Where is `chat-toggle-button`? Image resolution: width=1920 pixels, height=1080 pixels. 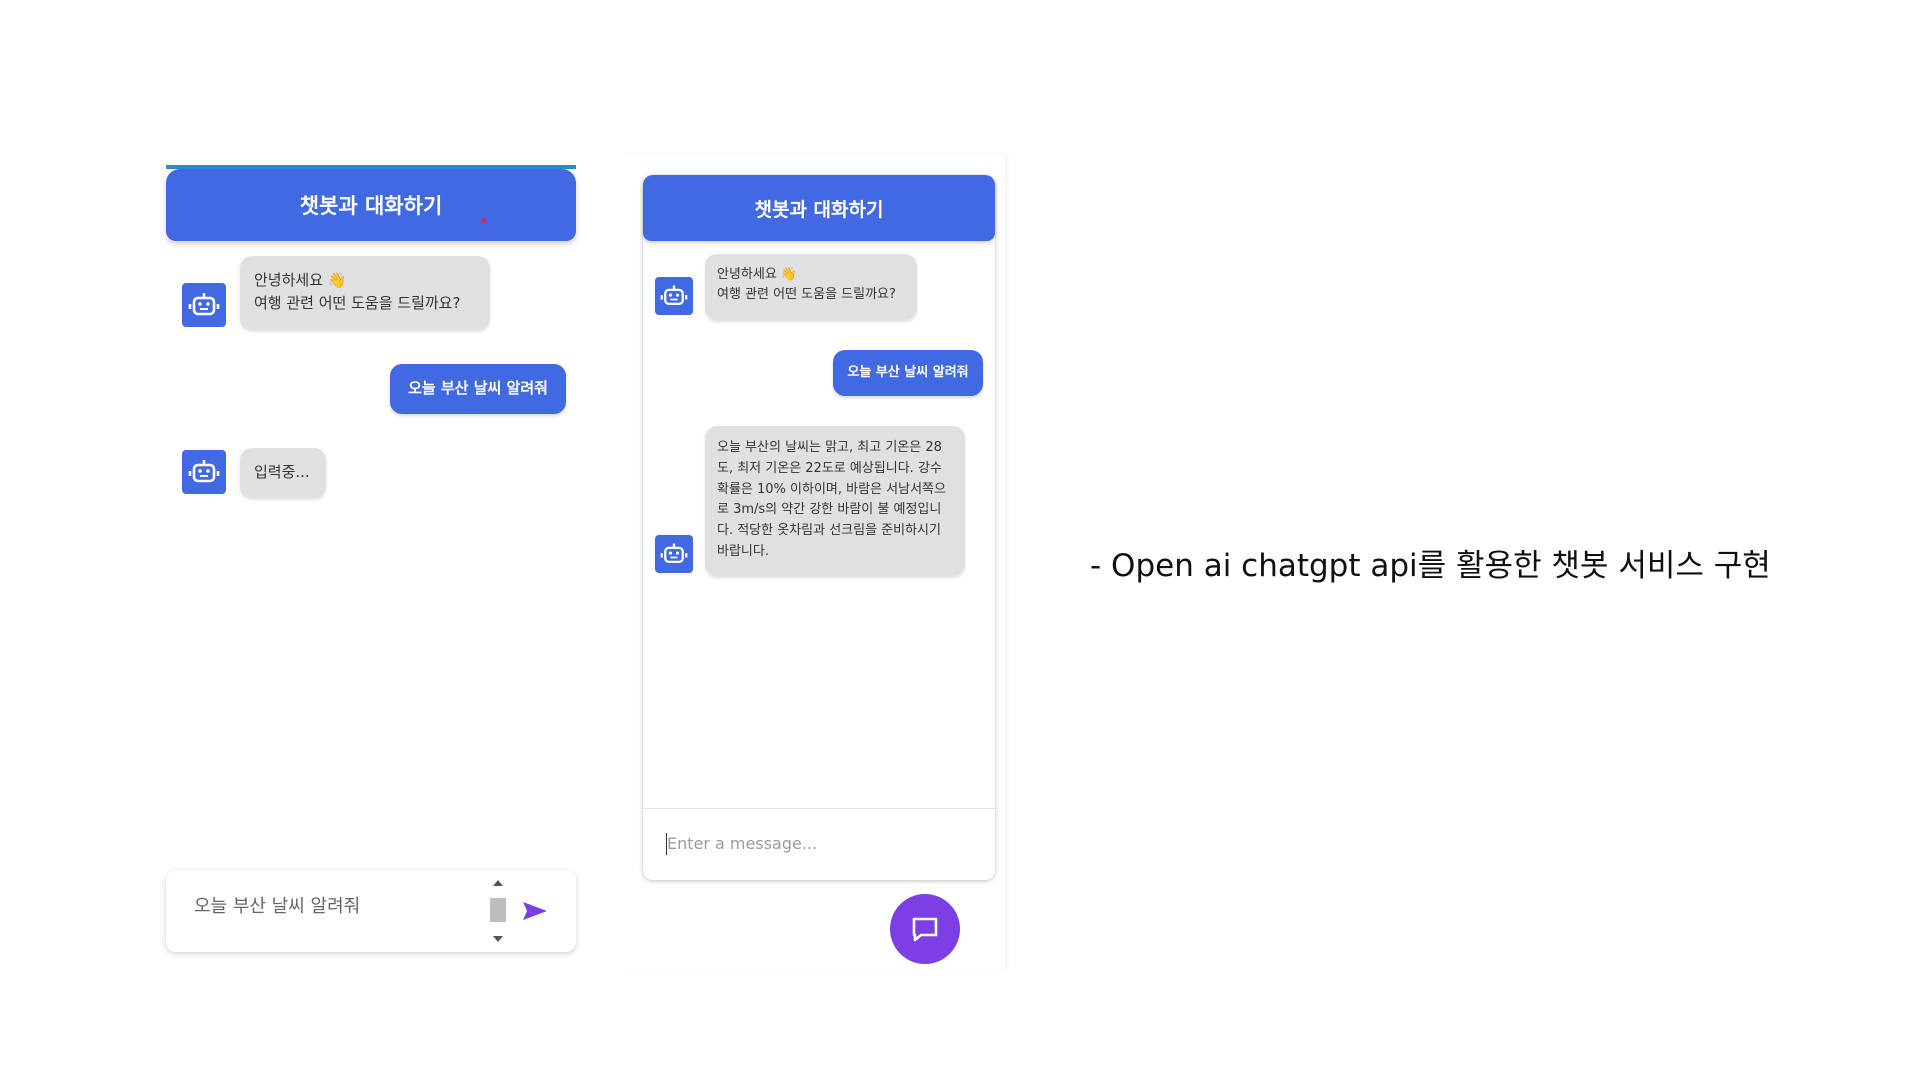 chat-toggle-button is located at coordinates (925, 929).